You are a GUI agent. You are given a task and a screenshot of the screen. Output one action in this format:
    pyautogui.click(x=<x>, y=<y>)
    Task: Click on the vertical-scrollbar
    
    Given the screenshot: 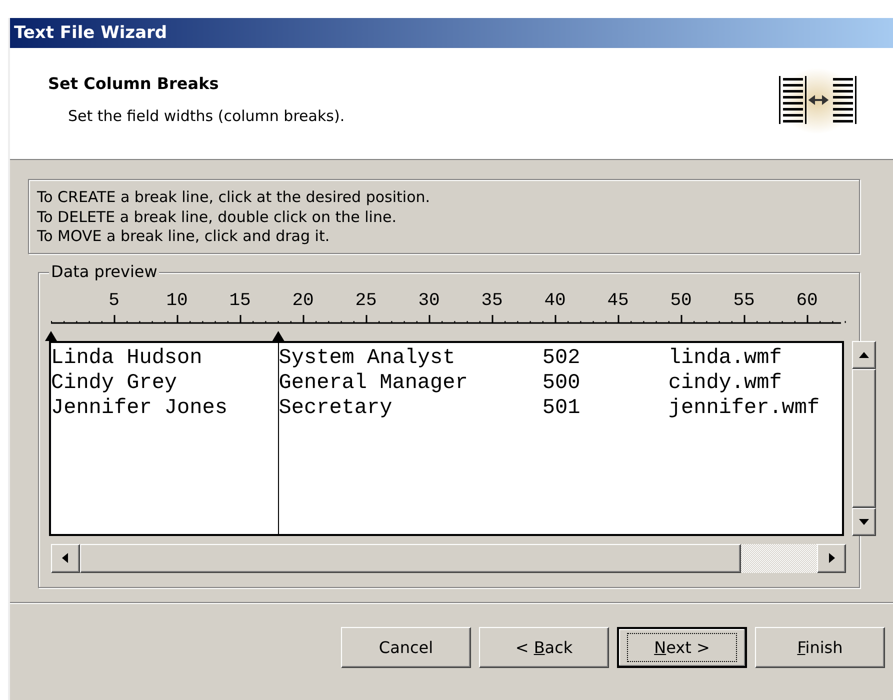 What is the action you would take?
    pyautogui.click(x=864, y=438)
    